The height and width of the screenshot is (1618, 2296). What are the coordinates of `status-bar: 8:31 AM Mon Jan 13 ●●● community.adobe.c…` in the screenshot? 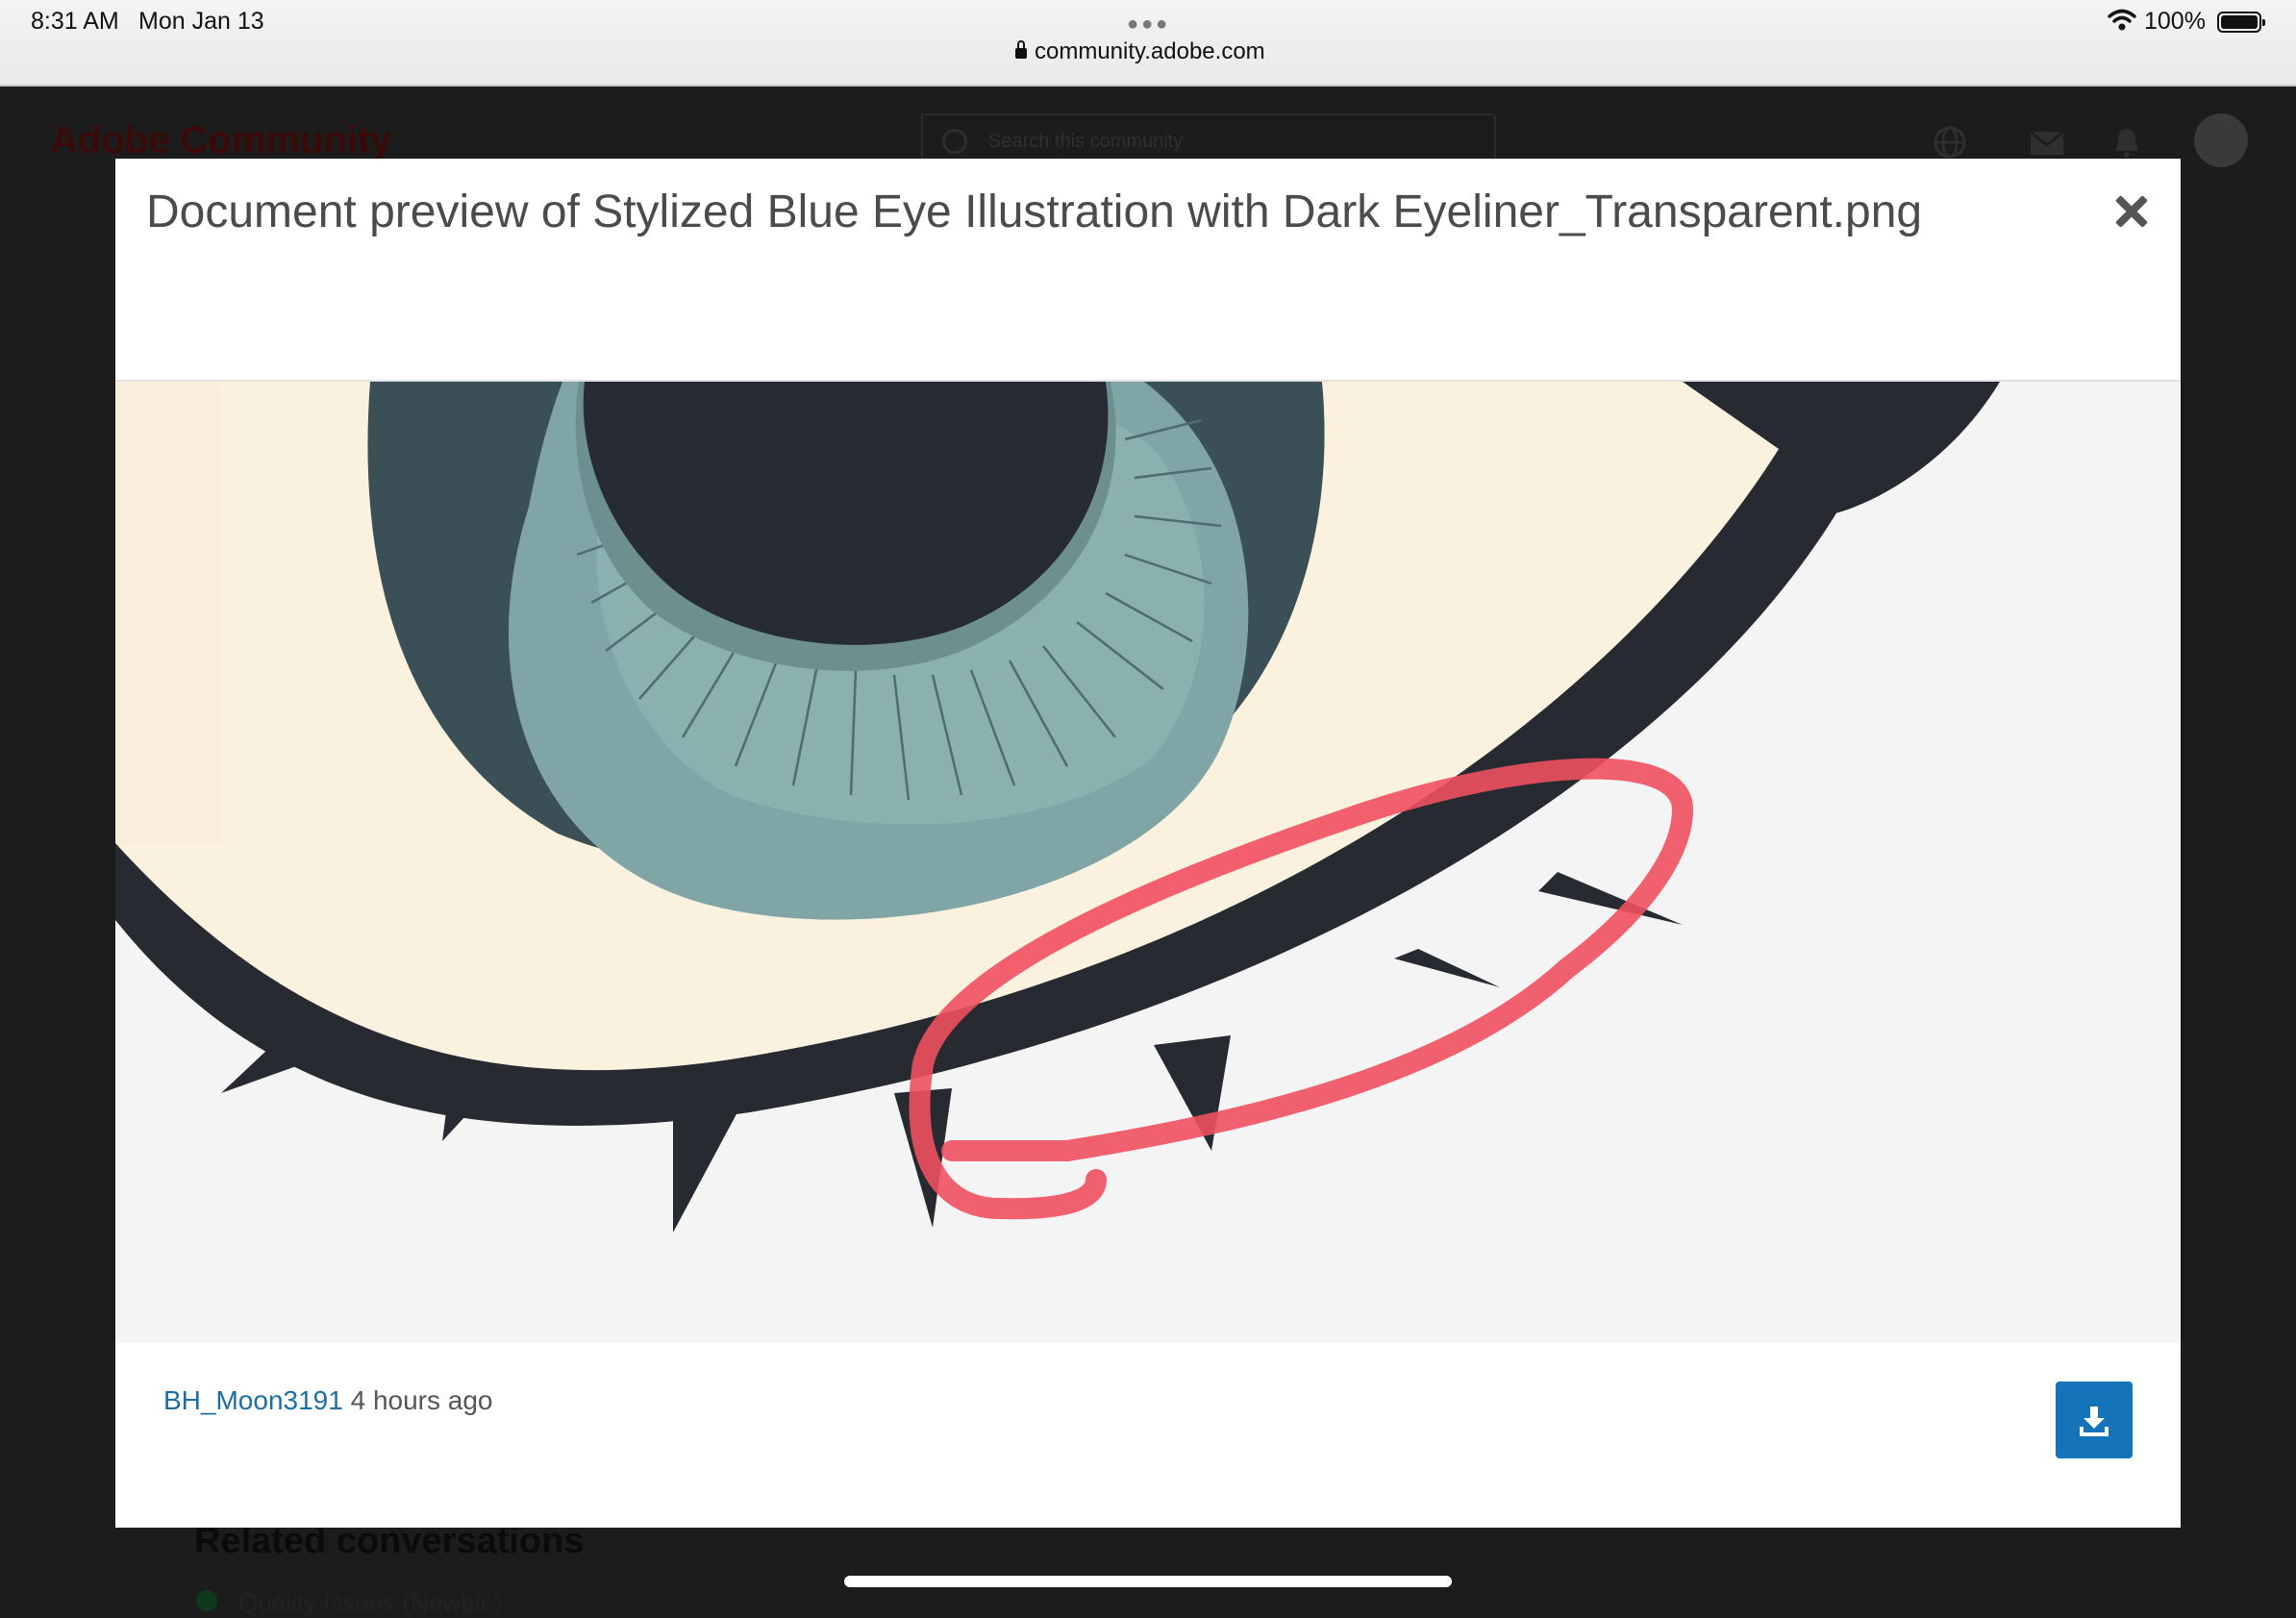 It's located at (1148, 43).